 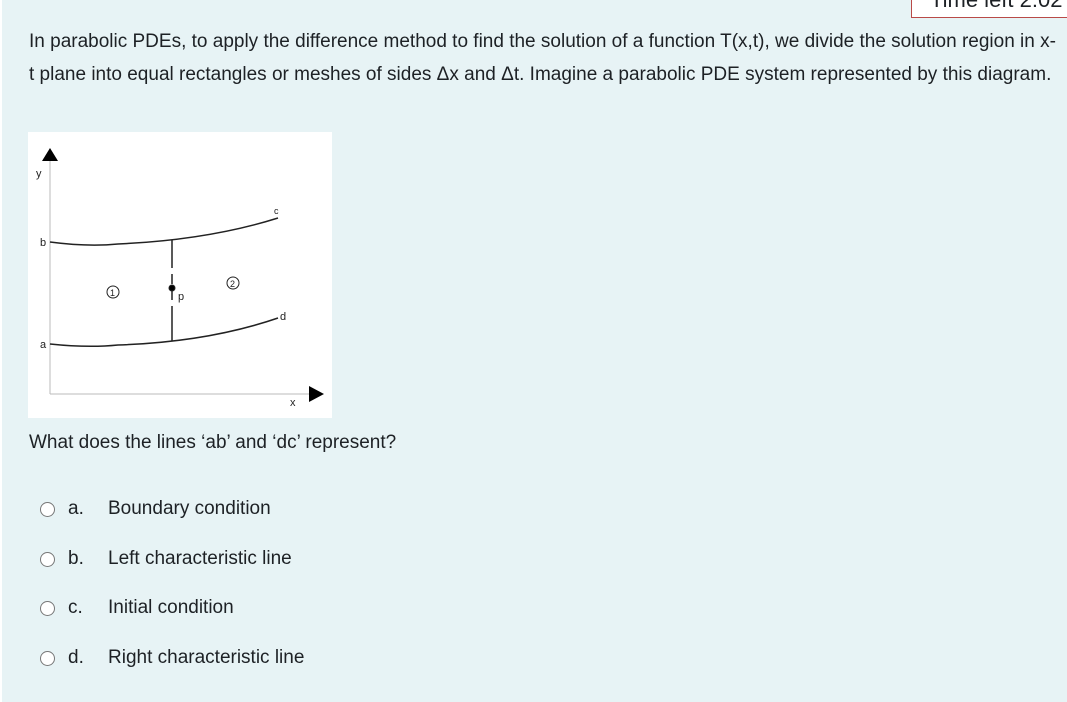 I want to click on point-p, so click(x=172, y=288).